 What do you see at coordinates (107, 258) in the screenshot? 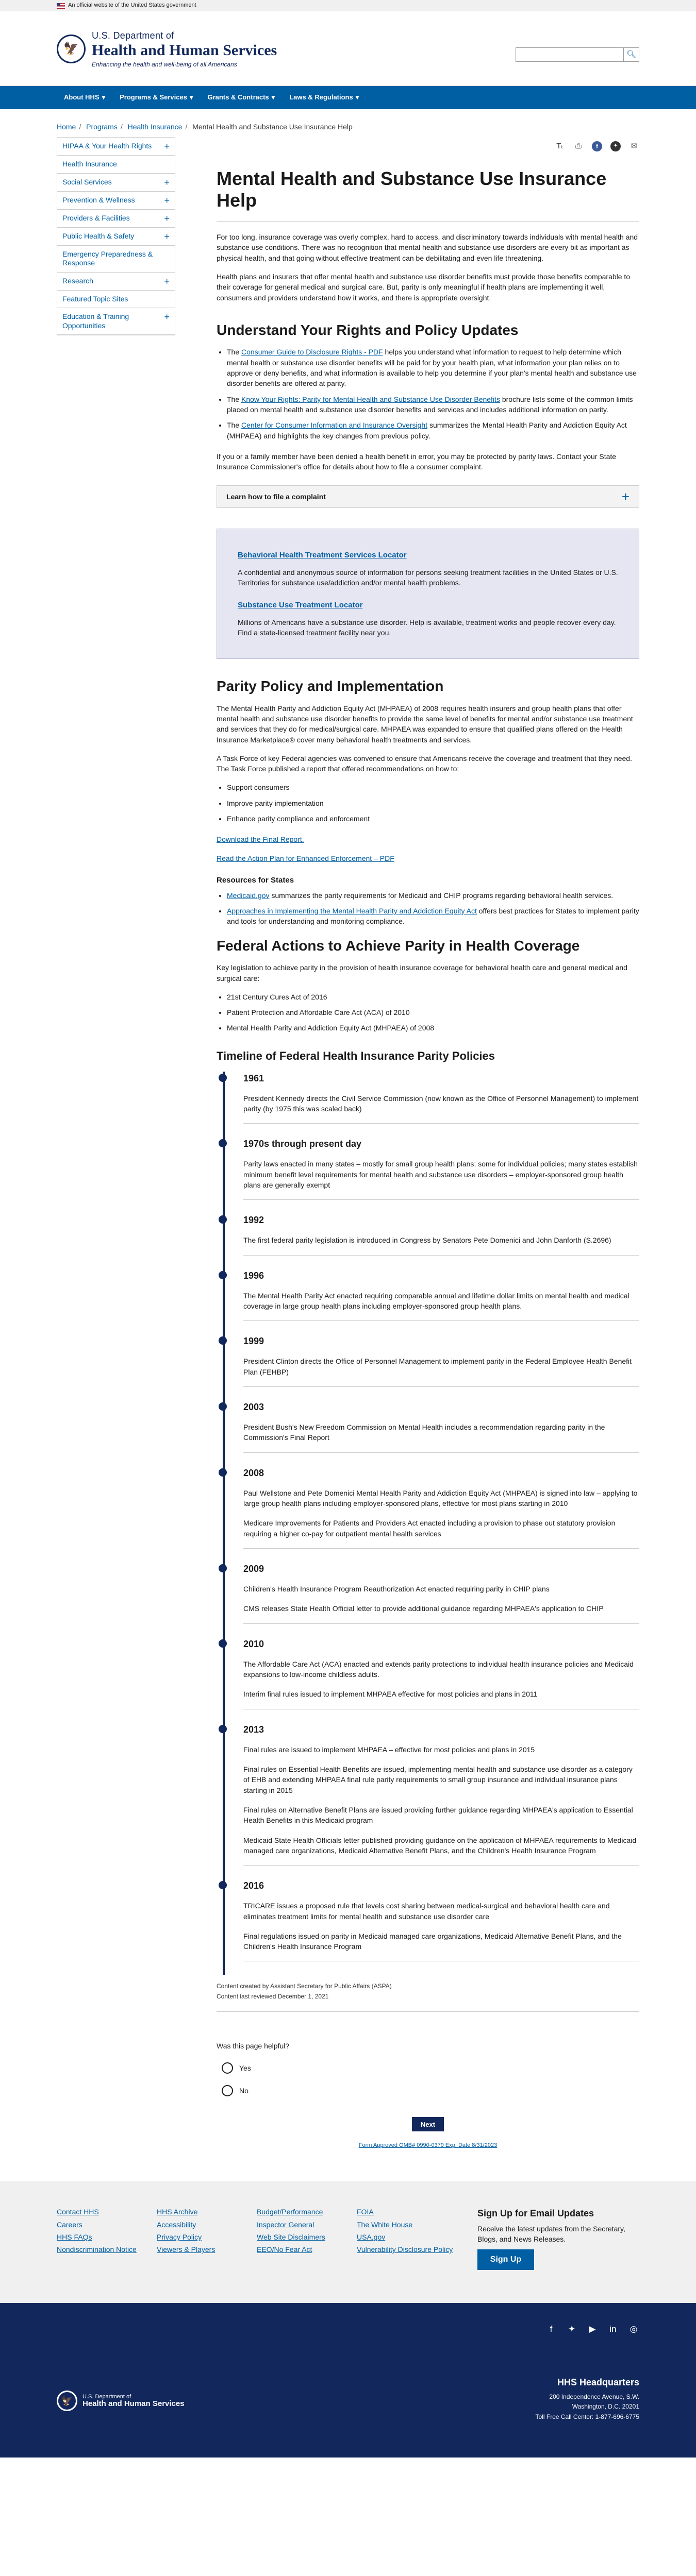
I see `sidebar-item-label: Emergency Preparedness & Response` at bounding box center [107, 258].